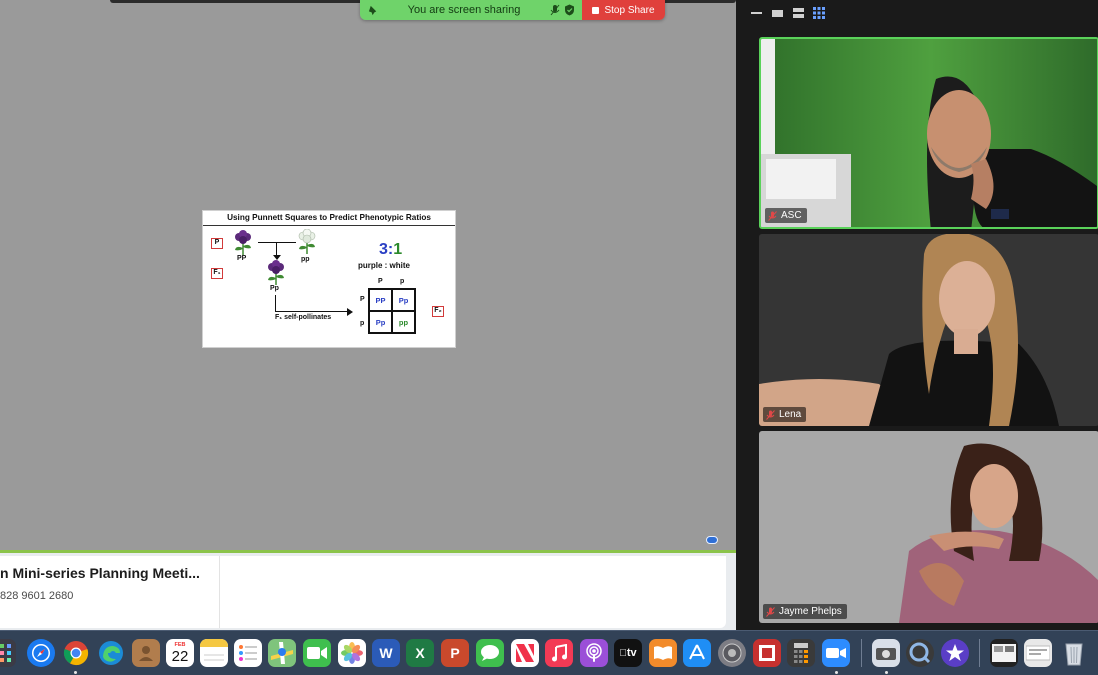 The width and height of the screenshot is (1098, 675). What do you see at coordinates (420, 653) in the screenshot?
I see `excel-icon: X` at bounding box center [420, 653].